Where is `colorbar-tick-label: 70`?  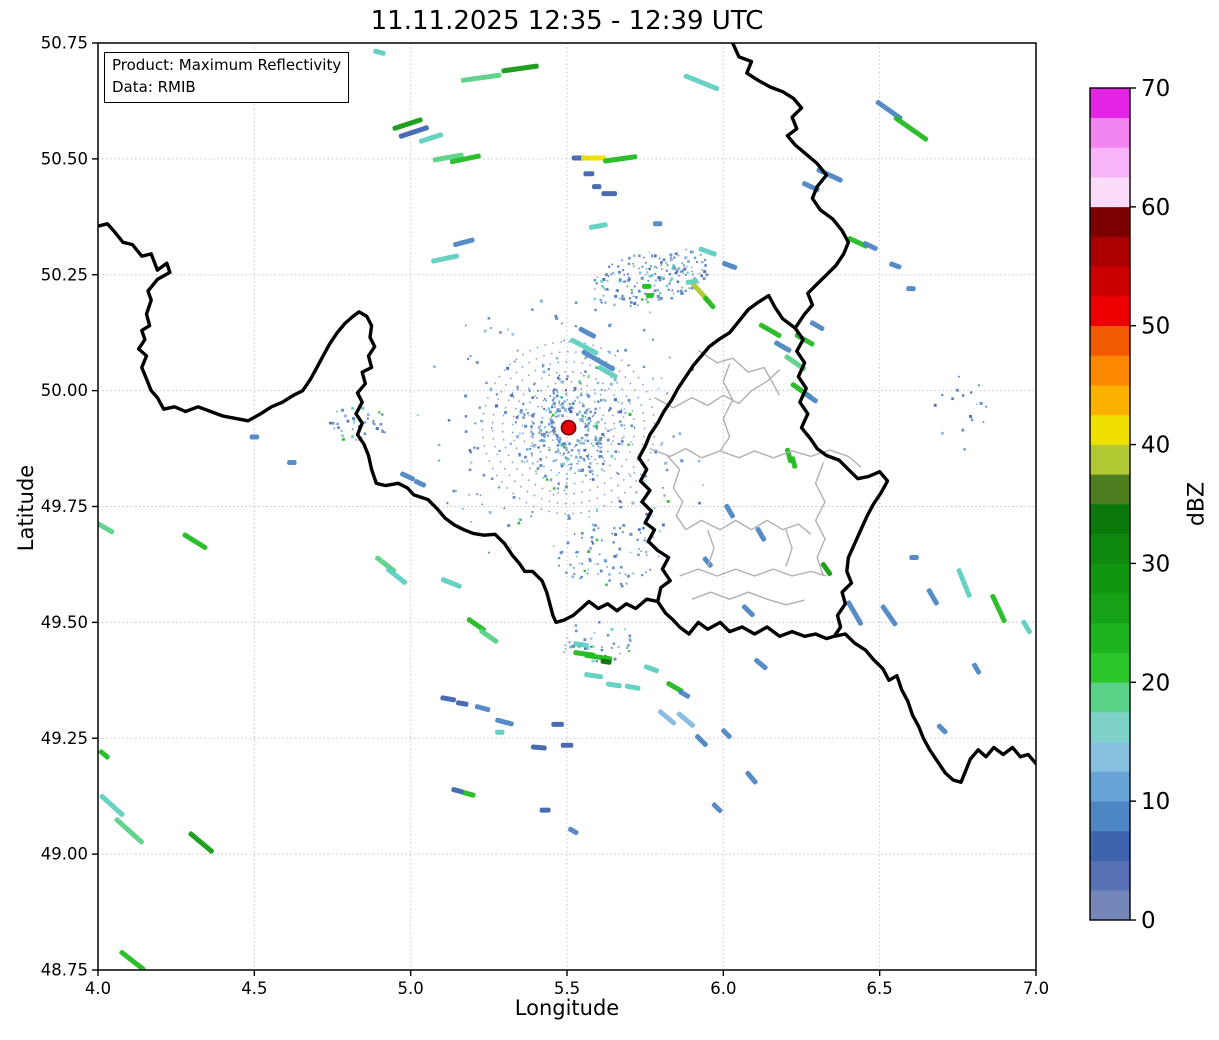
colorbar-tick-label: 70 is located at coordinates (1155, 89).